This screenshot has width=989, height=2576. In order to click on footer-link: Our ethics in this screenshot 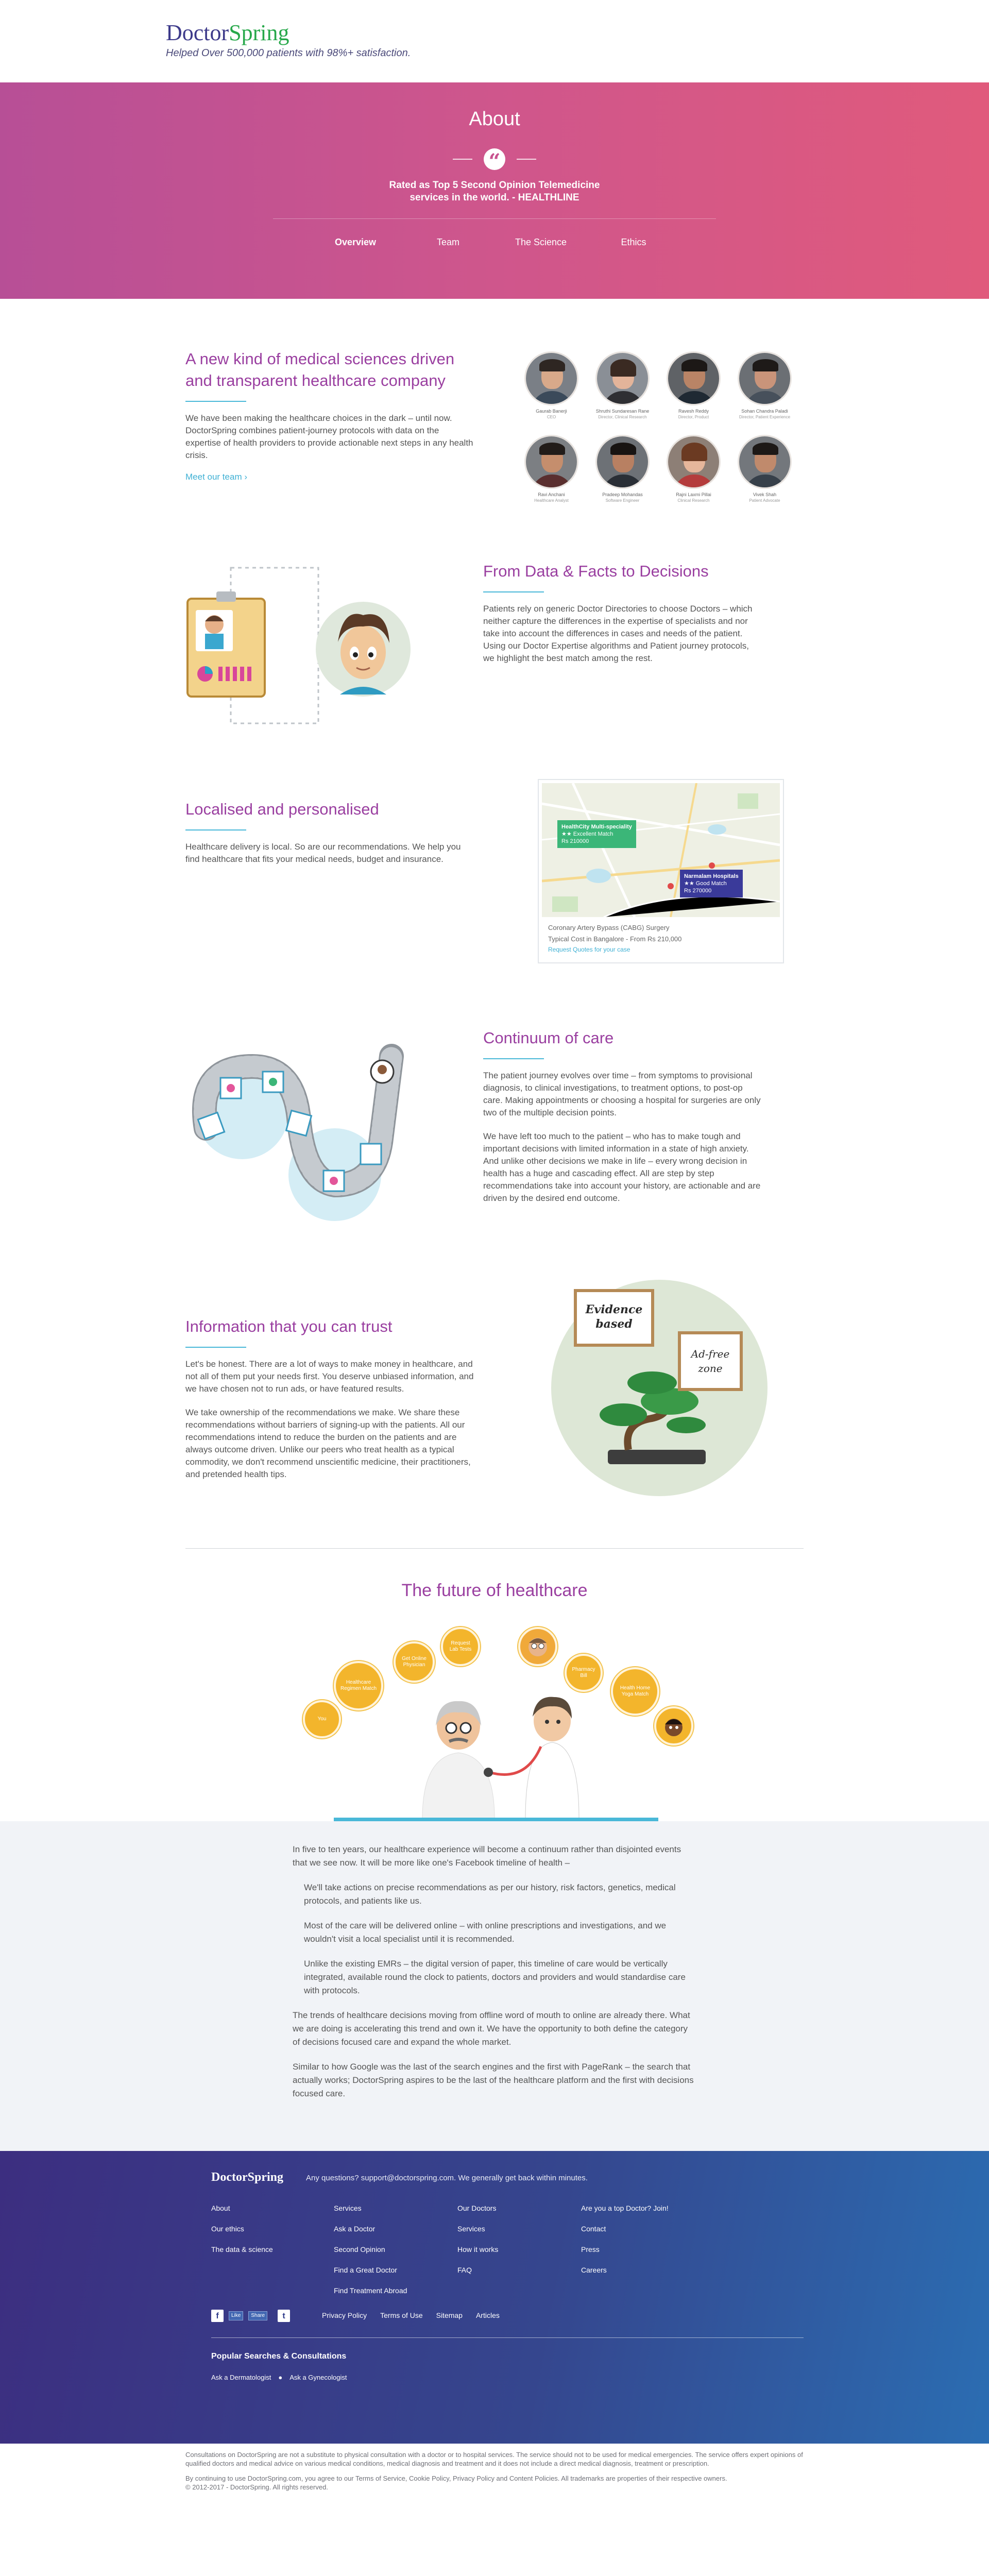, I will do `click(242, 2229)`.